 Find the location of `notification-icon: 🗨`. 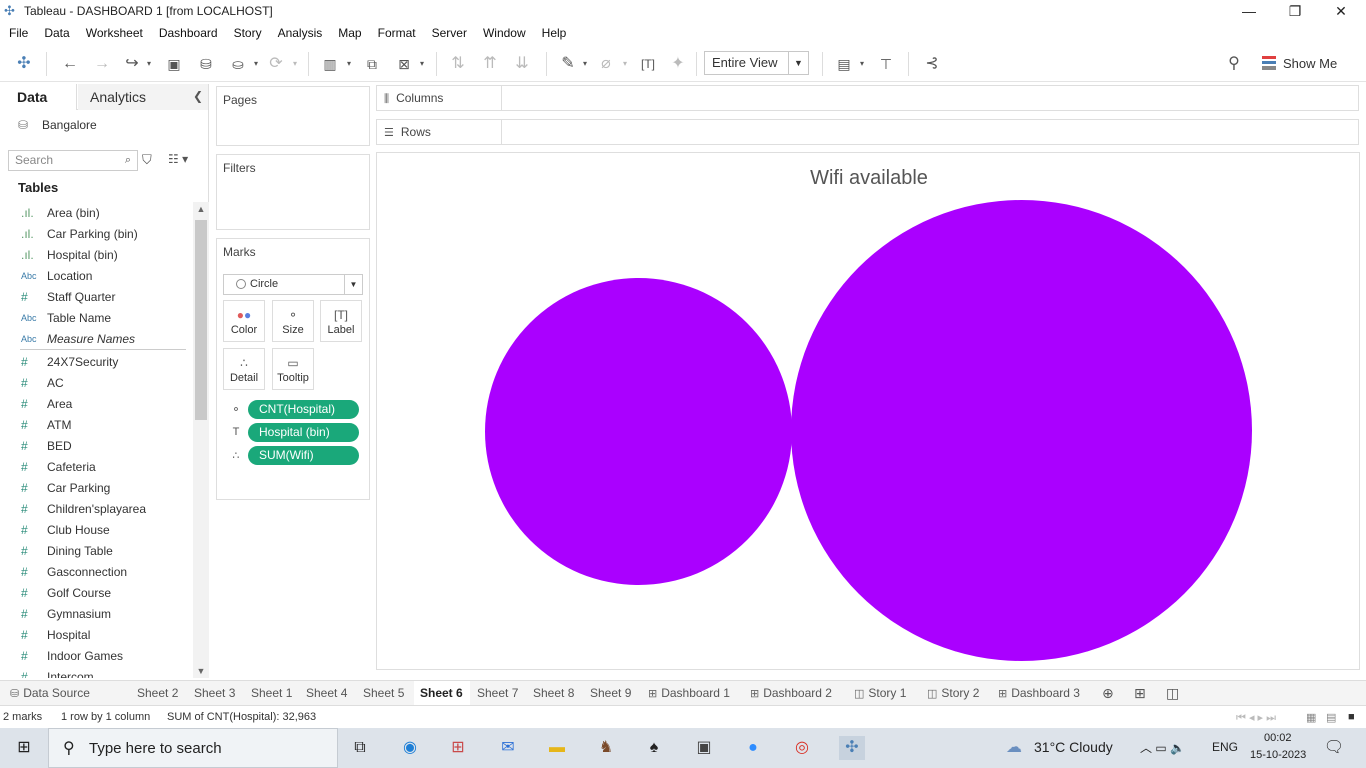

notification-icon: 🗨 is located at coordinates (1334, 748).